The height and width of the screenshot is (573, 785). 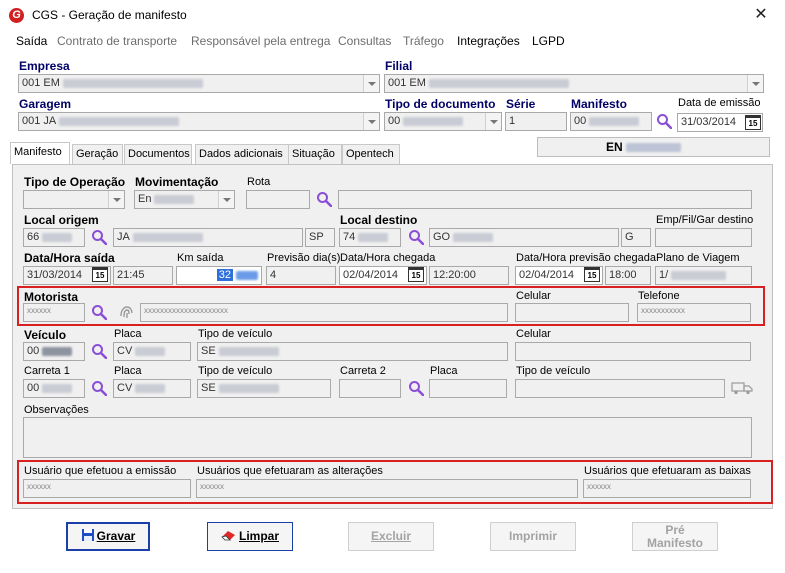 I want to click on usuarios-baixas-input: xxxxxx, so click(x=667, y=488).